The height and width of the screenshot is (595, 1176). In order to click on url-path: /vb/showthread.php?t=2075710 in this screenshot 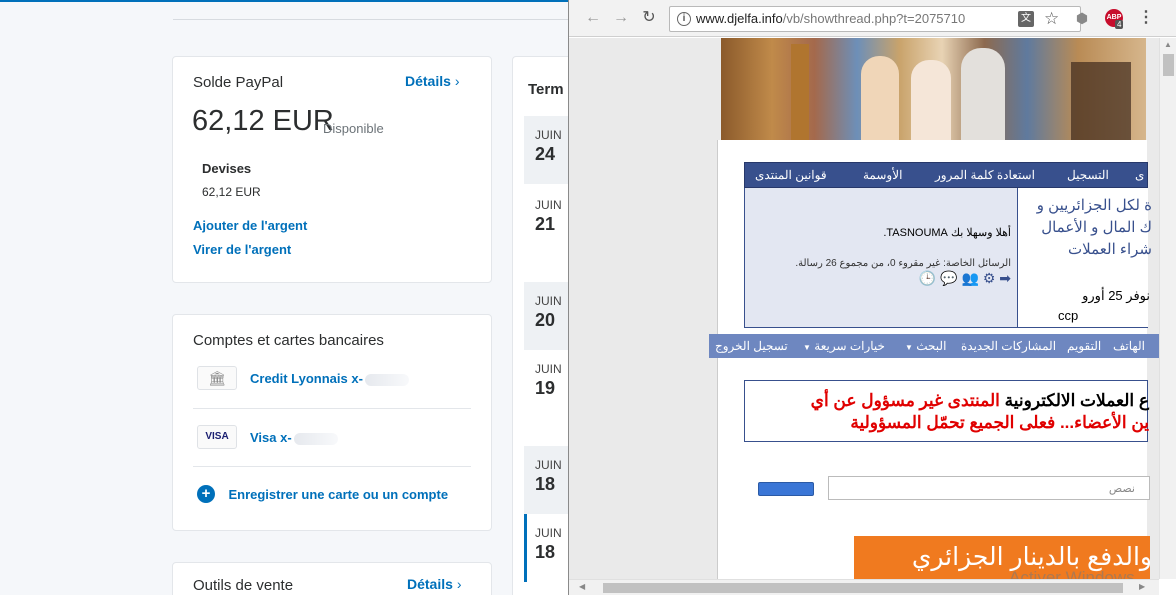, I will do `click(874, 18)`.